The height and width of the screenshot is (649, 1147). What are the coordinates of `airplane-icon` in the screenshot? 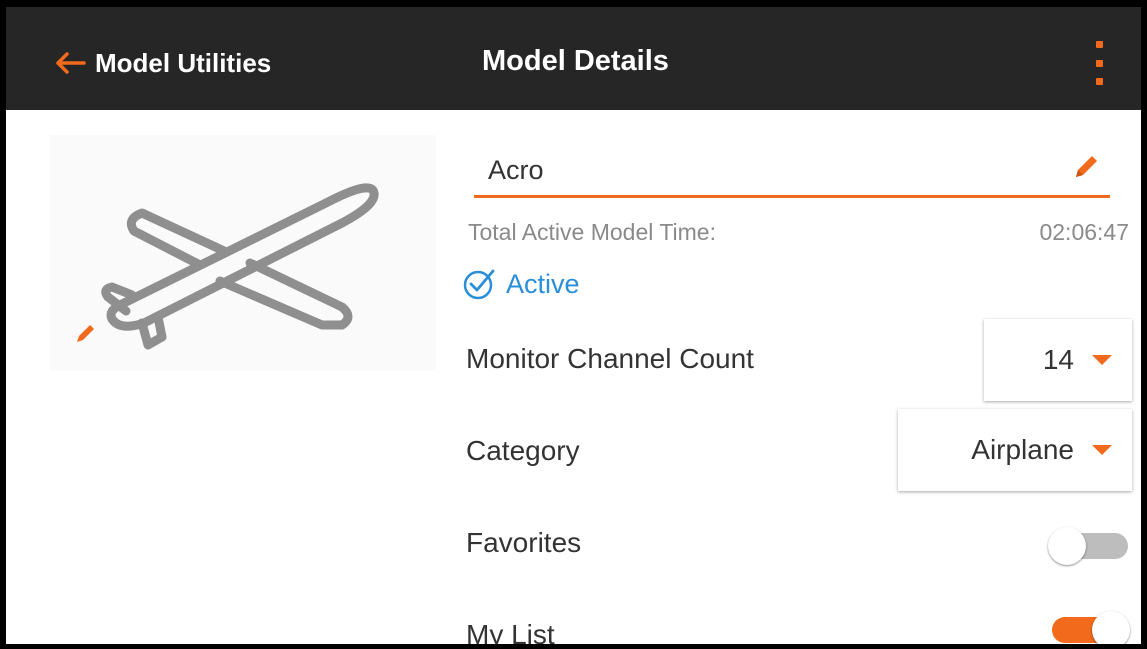 It's located at (240, 266).